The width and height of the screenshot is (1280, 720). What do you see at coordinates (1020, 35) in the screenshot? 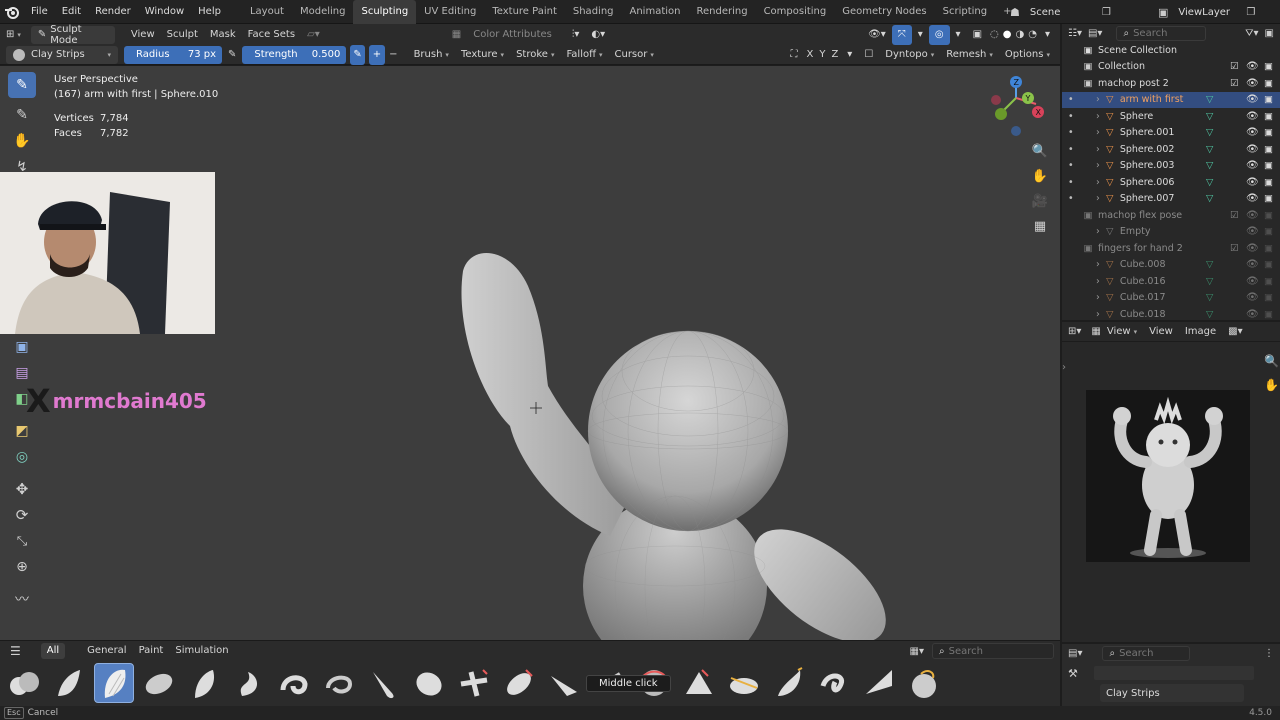
I see `material-shading-icon: ◑` at bounding box center [1020, 35].